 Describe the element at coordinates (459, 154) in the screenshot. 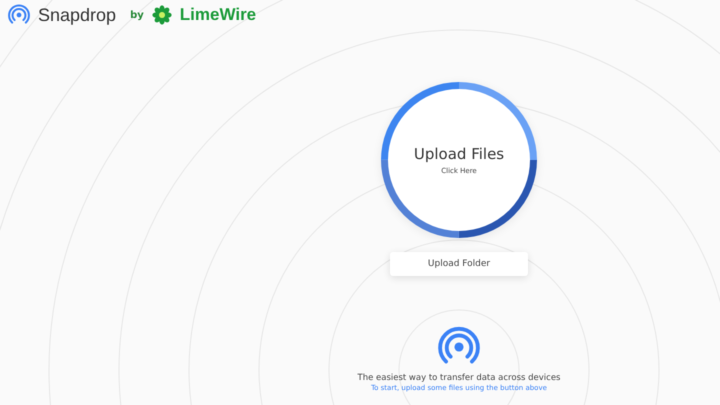

I see `upload-files-title: Upload Files` at that location.